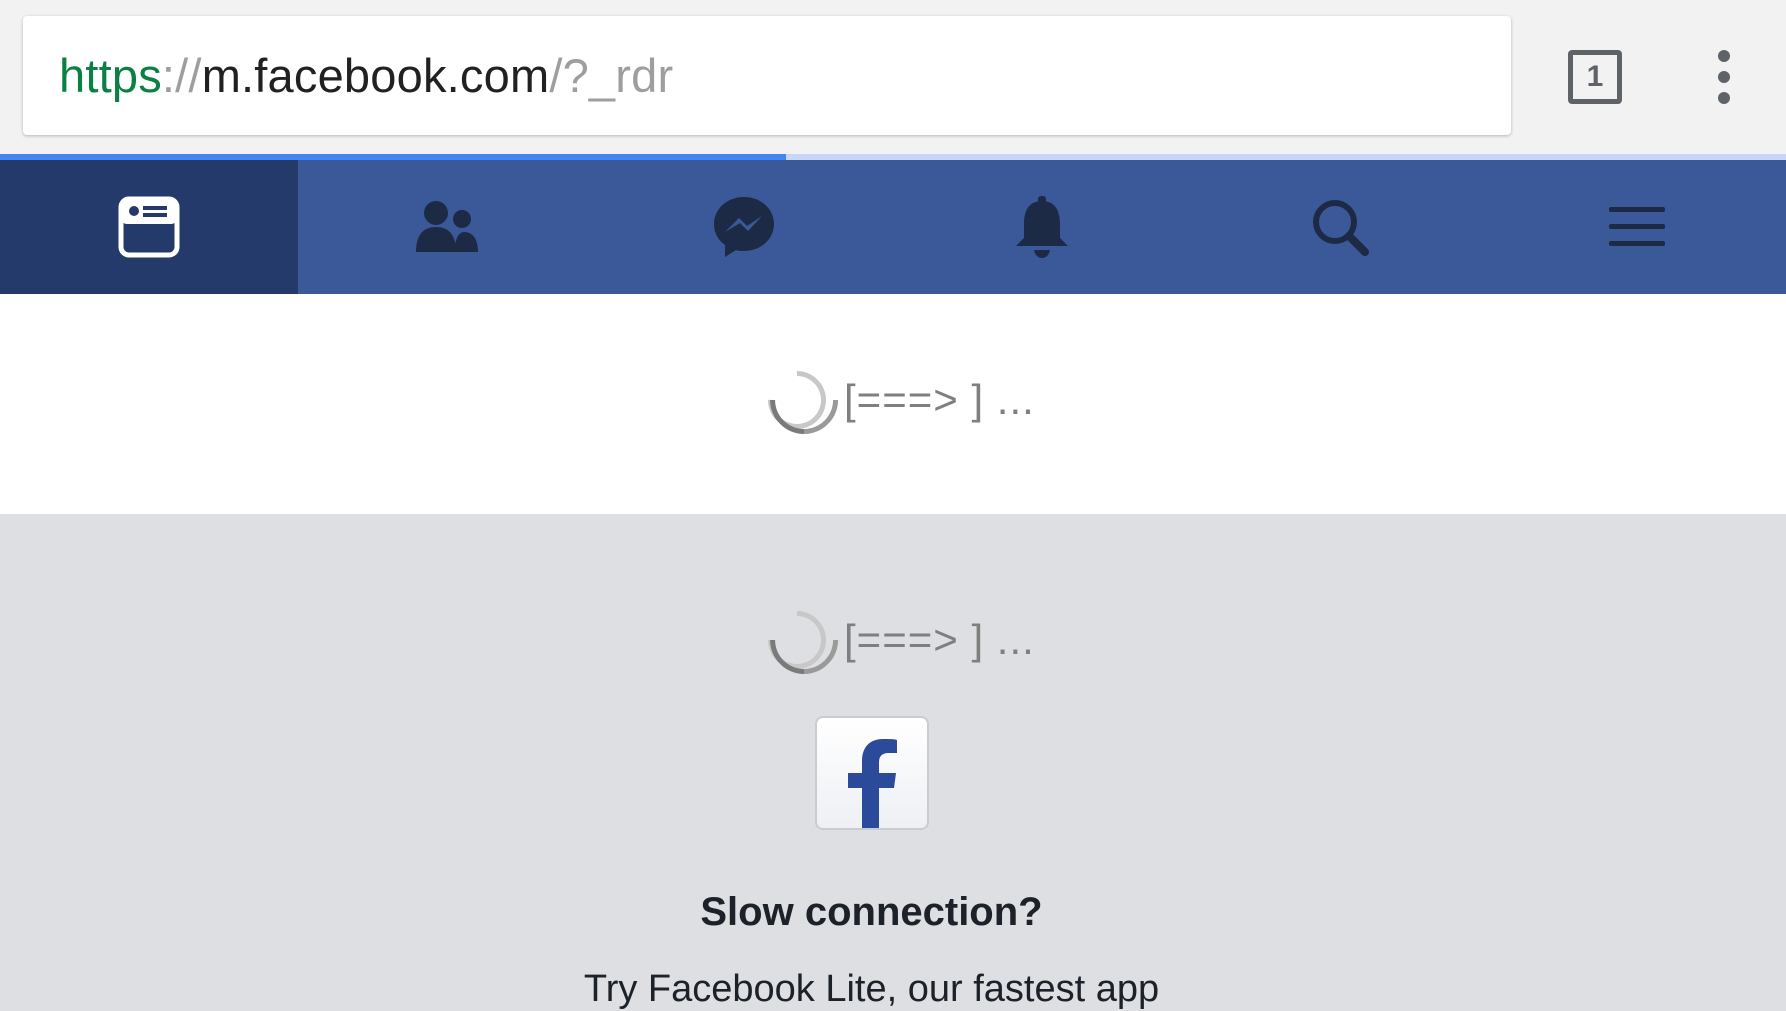 The height and width of the screenshot is (1011, 1786). What do you see at coordinates (871, 989) in the screenshot?
I see `slow-connection-subtitle: Try Facebook Lite, our fastest app` at bounding box center [871, 989].